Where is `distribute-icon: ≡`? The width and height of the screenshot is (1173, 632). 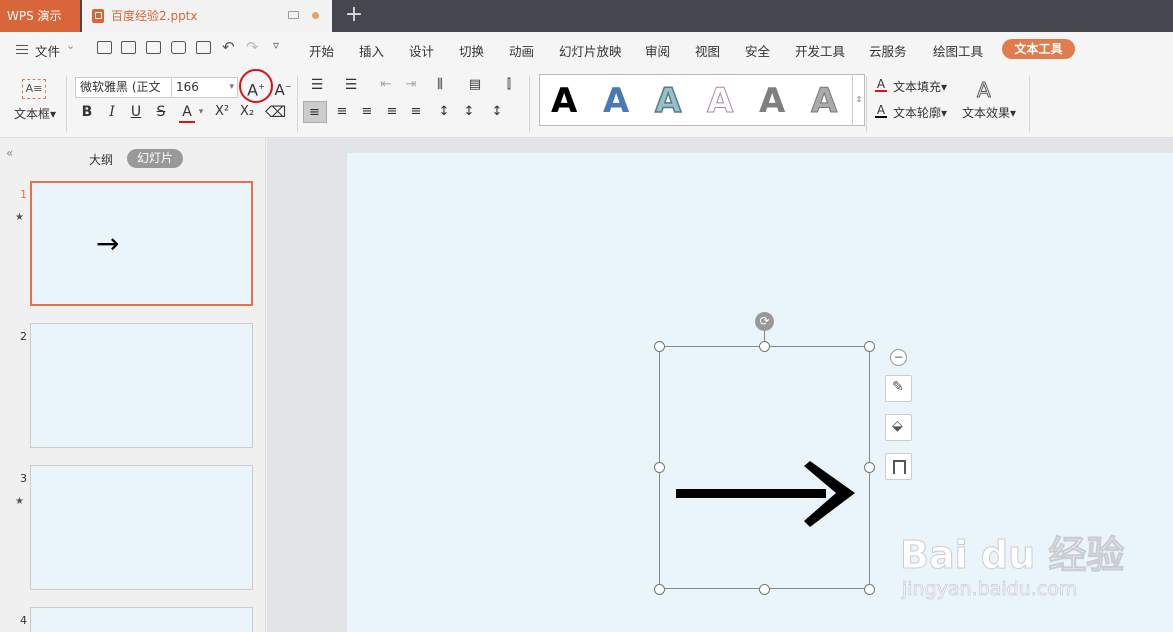
distribute-icon: ≡ is located at coordinates (416, 112).